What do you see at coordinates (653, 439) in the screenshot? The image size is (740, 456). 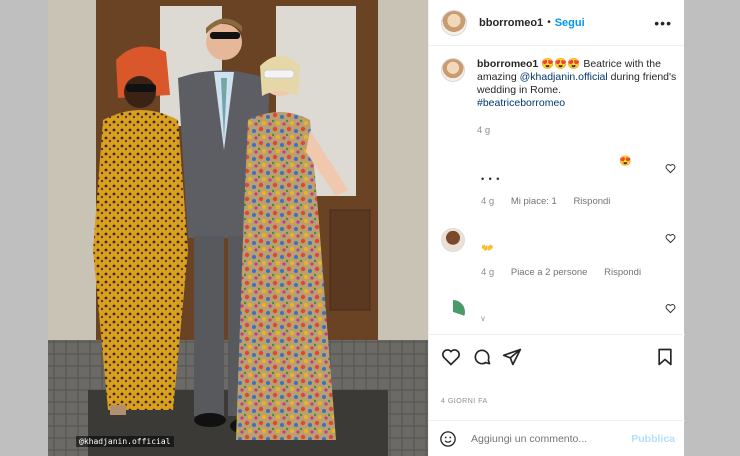 I see `publish-button: Pubblica` at bounding box center [653, 439].